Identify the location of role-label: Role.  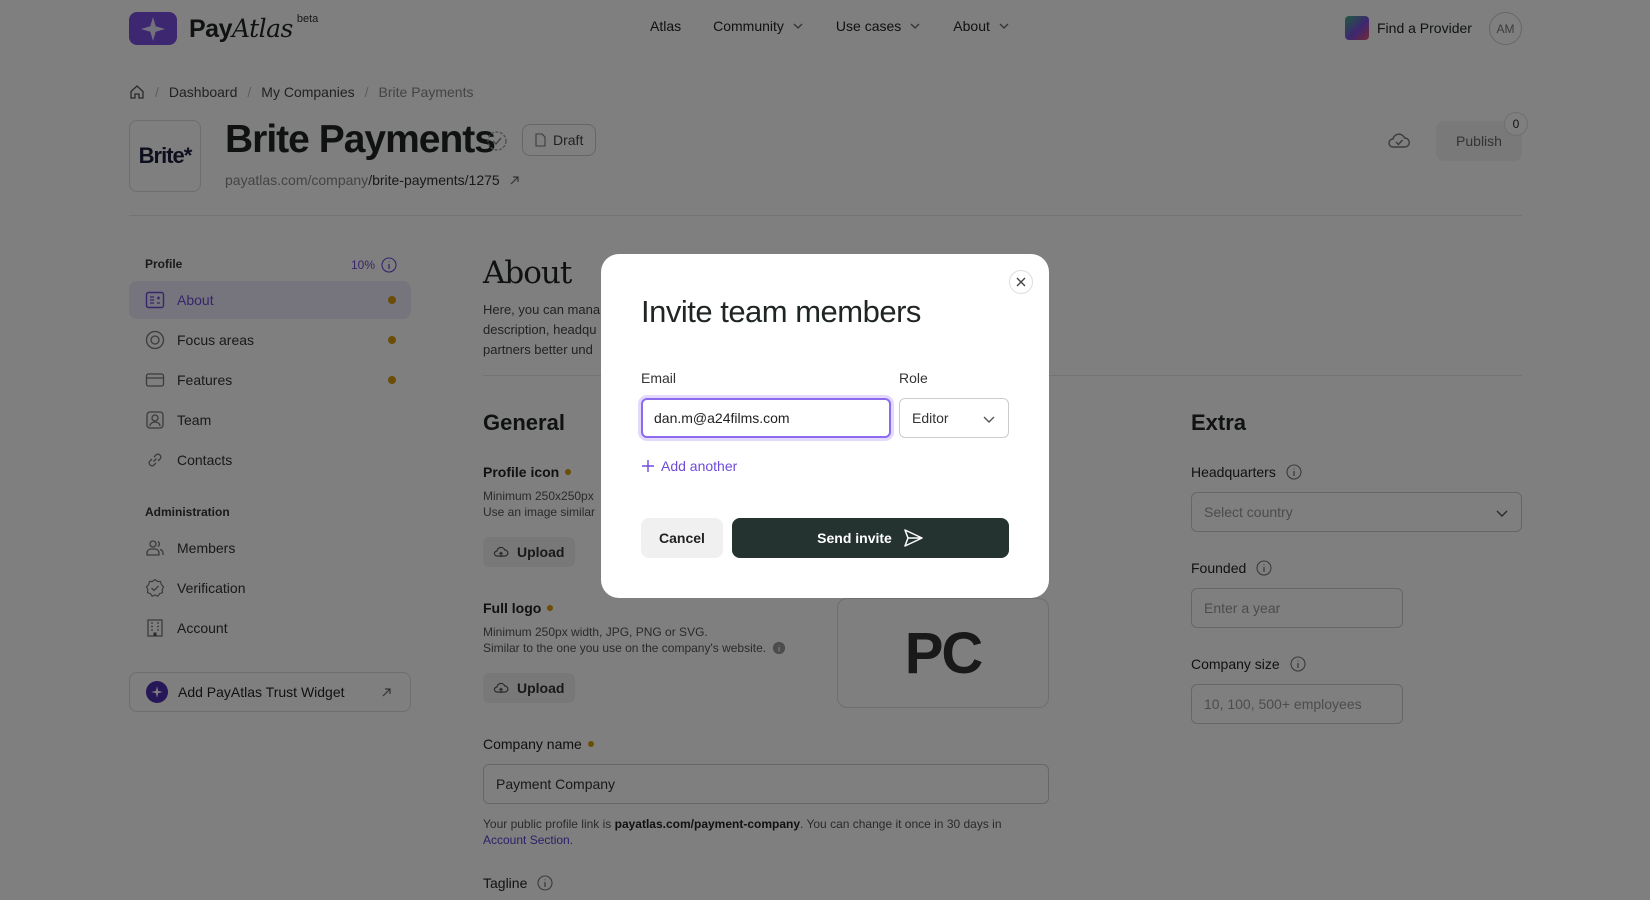
(913, 378).